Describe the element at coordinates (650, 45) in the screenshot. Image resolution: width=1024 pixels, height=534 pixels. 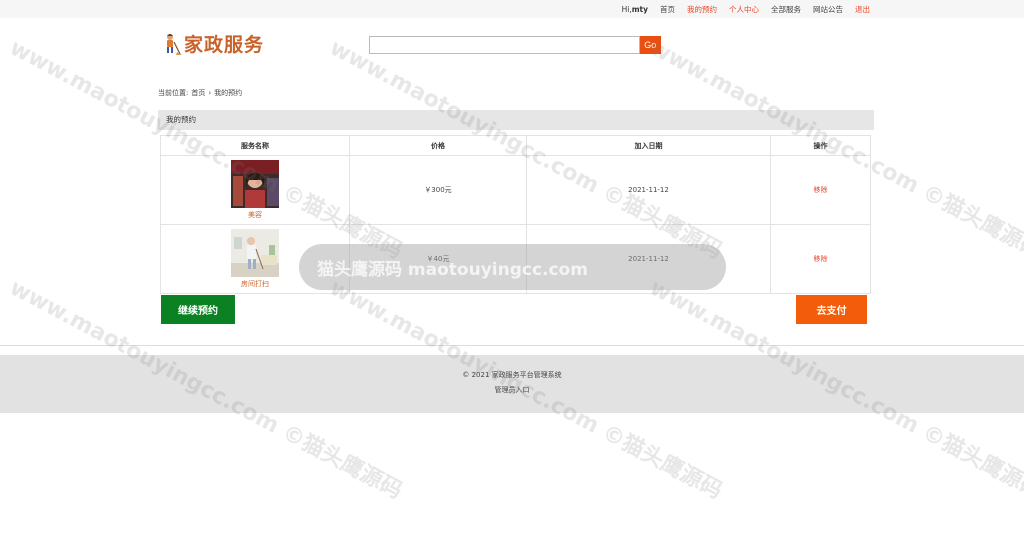
I see `search-button: Go` at that location.